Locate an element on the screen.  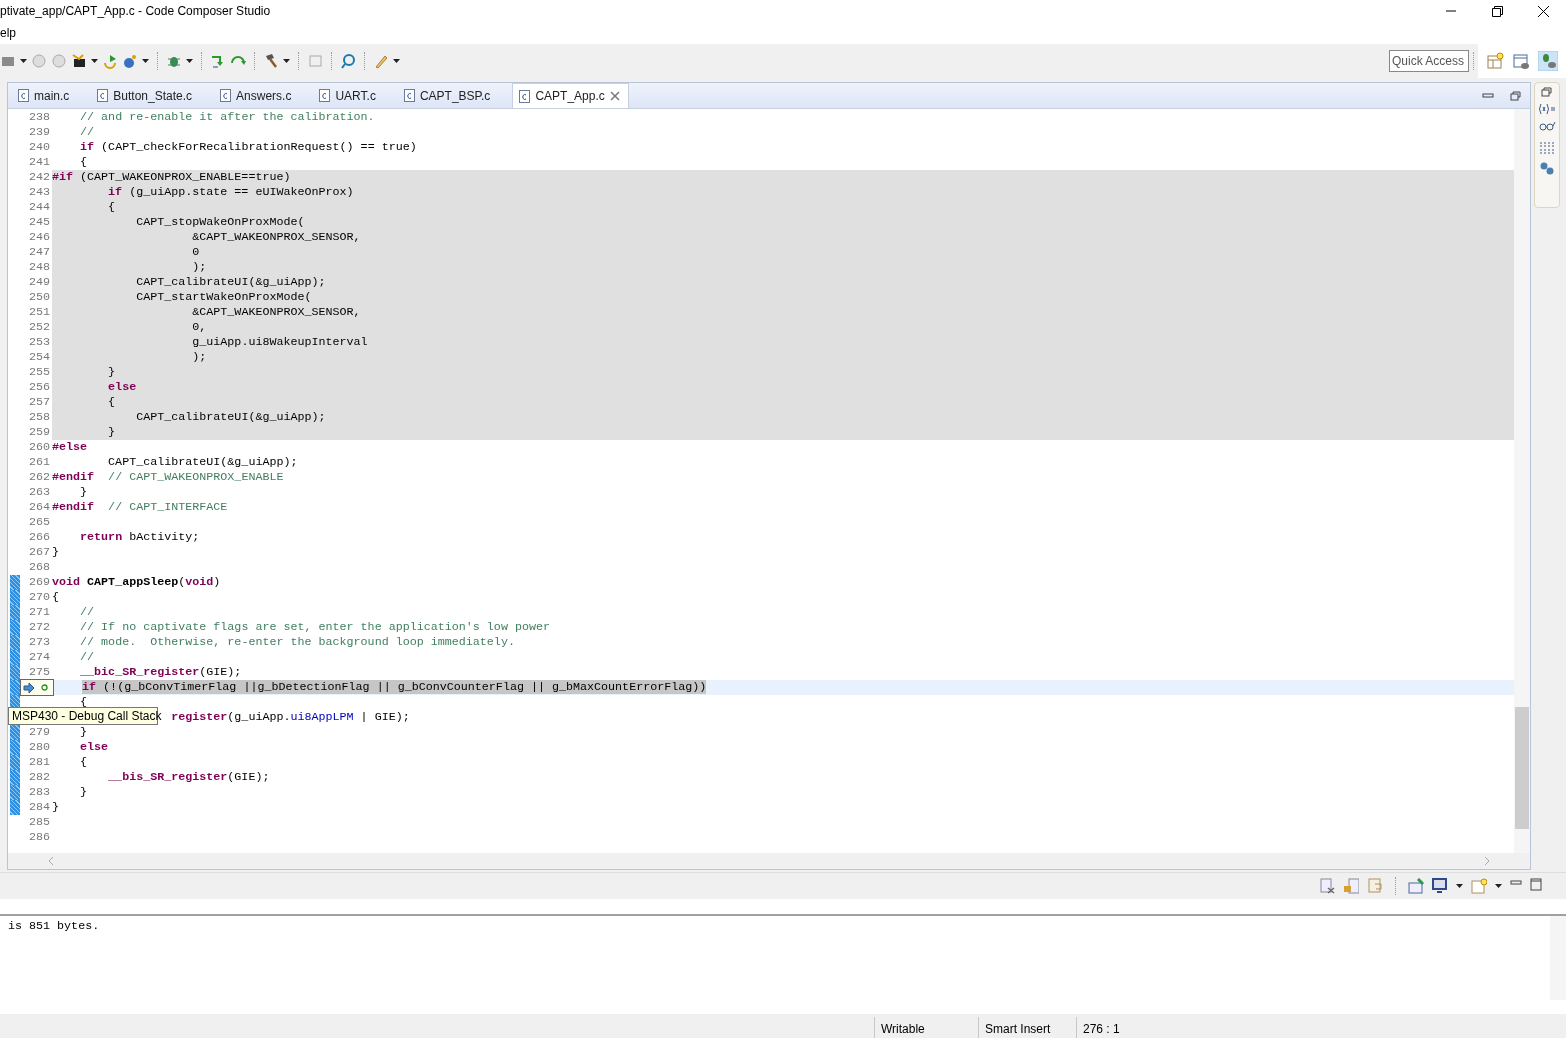
horizontal-scrollbar is located at coordinates (769, 861).